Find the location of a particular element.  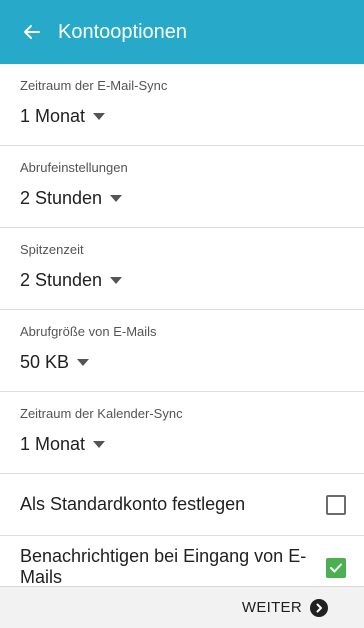

checkmark-icon is located at coordinates (336, 568).